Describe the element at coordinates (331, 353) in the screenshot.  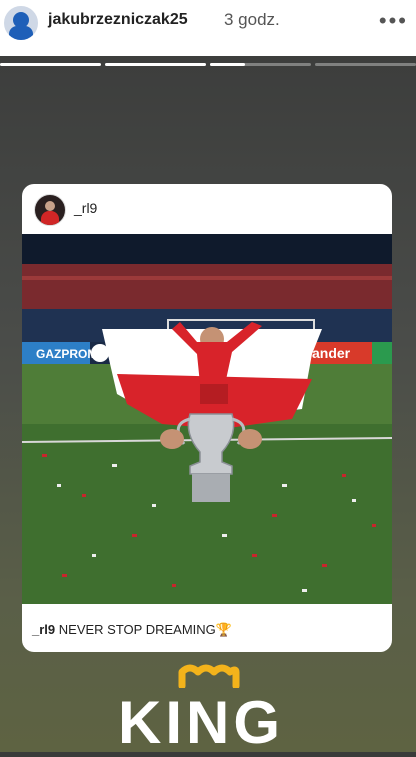
I see `board-right: ander` at that location.